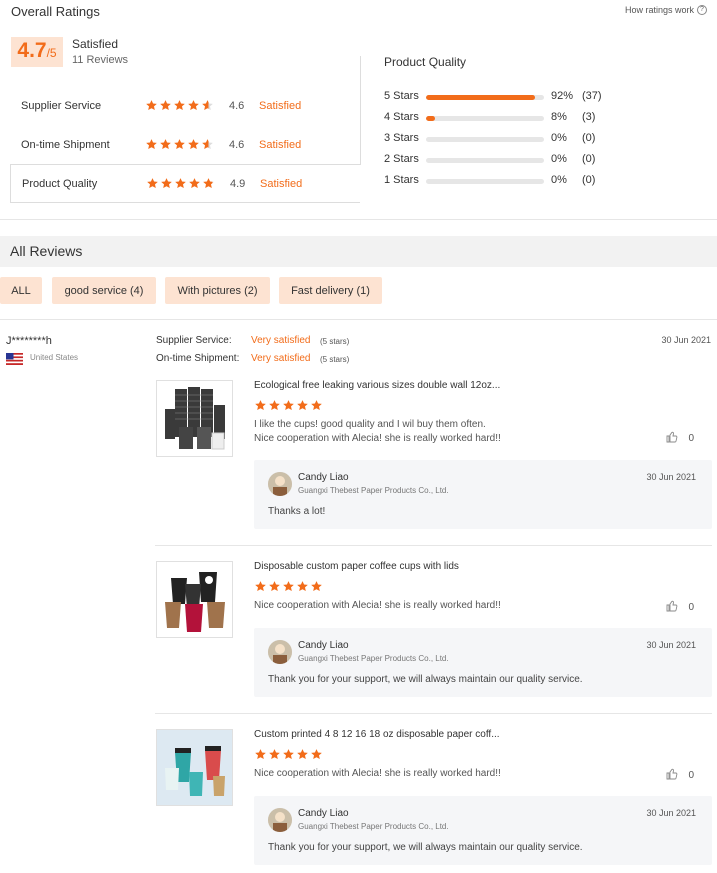  Describe the element at coordinates (60, 183) in the screenshot. I see `category-label: Product Quality` at that location.